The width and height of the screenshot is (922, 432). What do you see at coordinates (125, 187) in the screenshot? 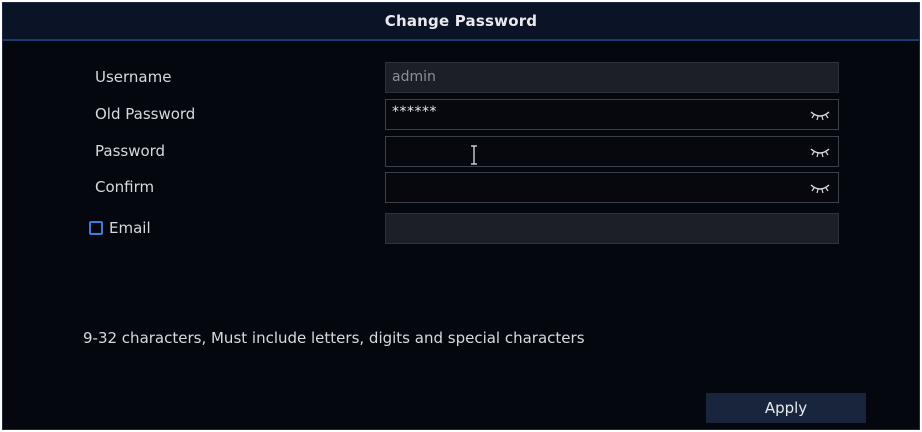
I see `confirm-label: Confirm` at bounding box center [125, 187].